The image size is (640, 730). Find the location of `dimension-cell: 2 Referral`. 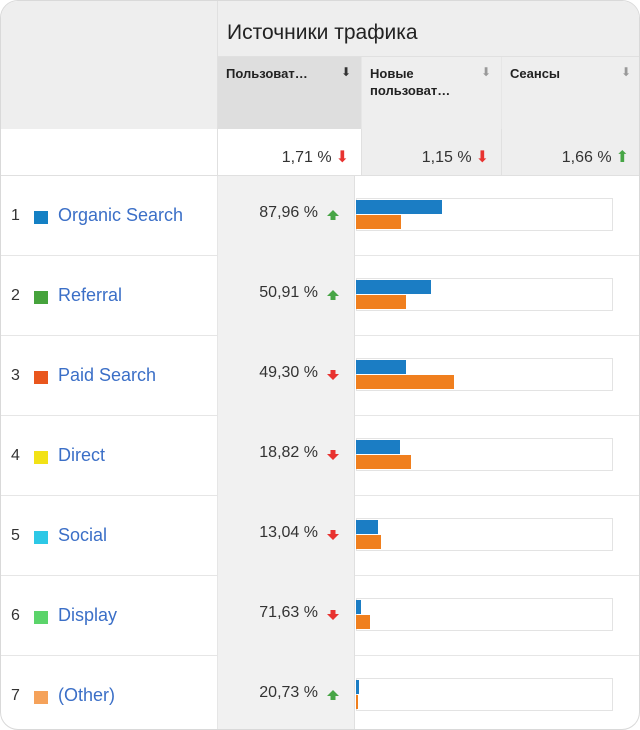

dimension-cell: 2 Referral is located at coordinates (109, 296).